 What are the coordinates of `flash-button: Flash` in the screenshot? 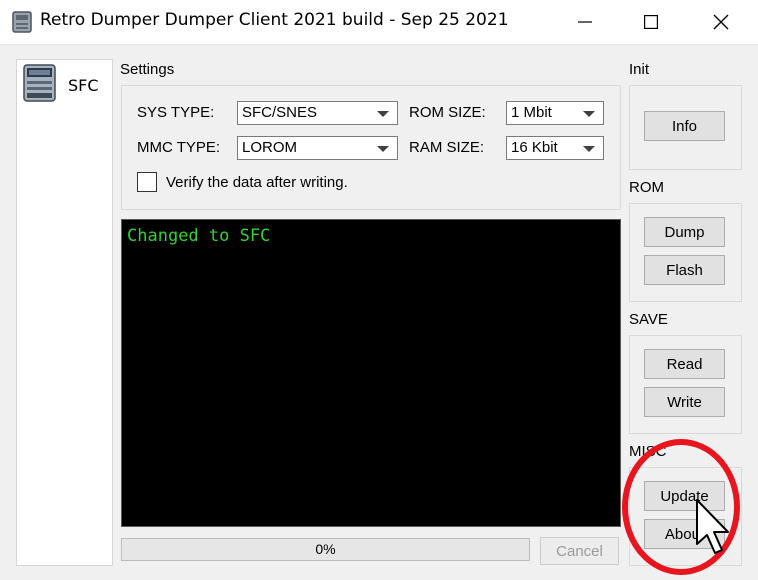 It's located at (684, 270).